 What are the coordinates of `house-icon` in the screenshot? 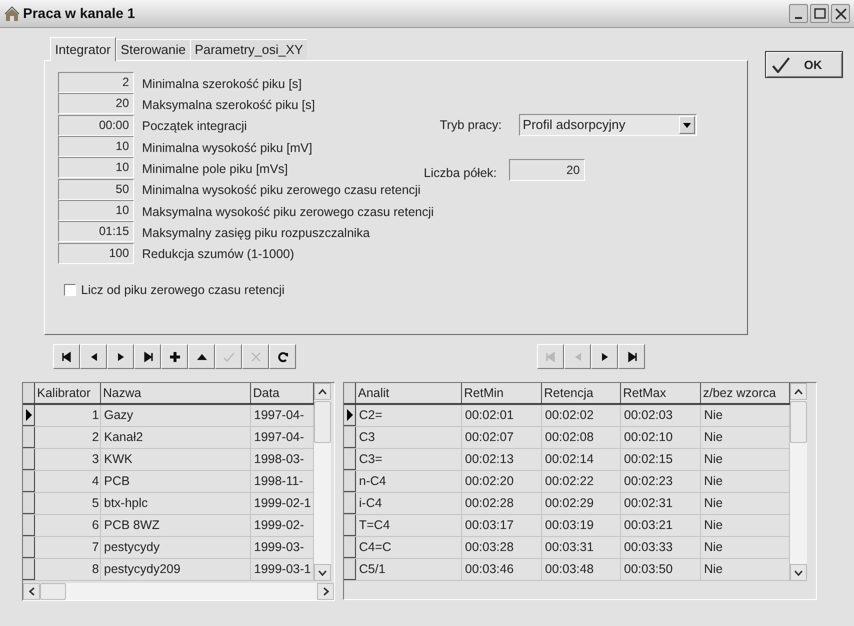 It's located at (12, 14).